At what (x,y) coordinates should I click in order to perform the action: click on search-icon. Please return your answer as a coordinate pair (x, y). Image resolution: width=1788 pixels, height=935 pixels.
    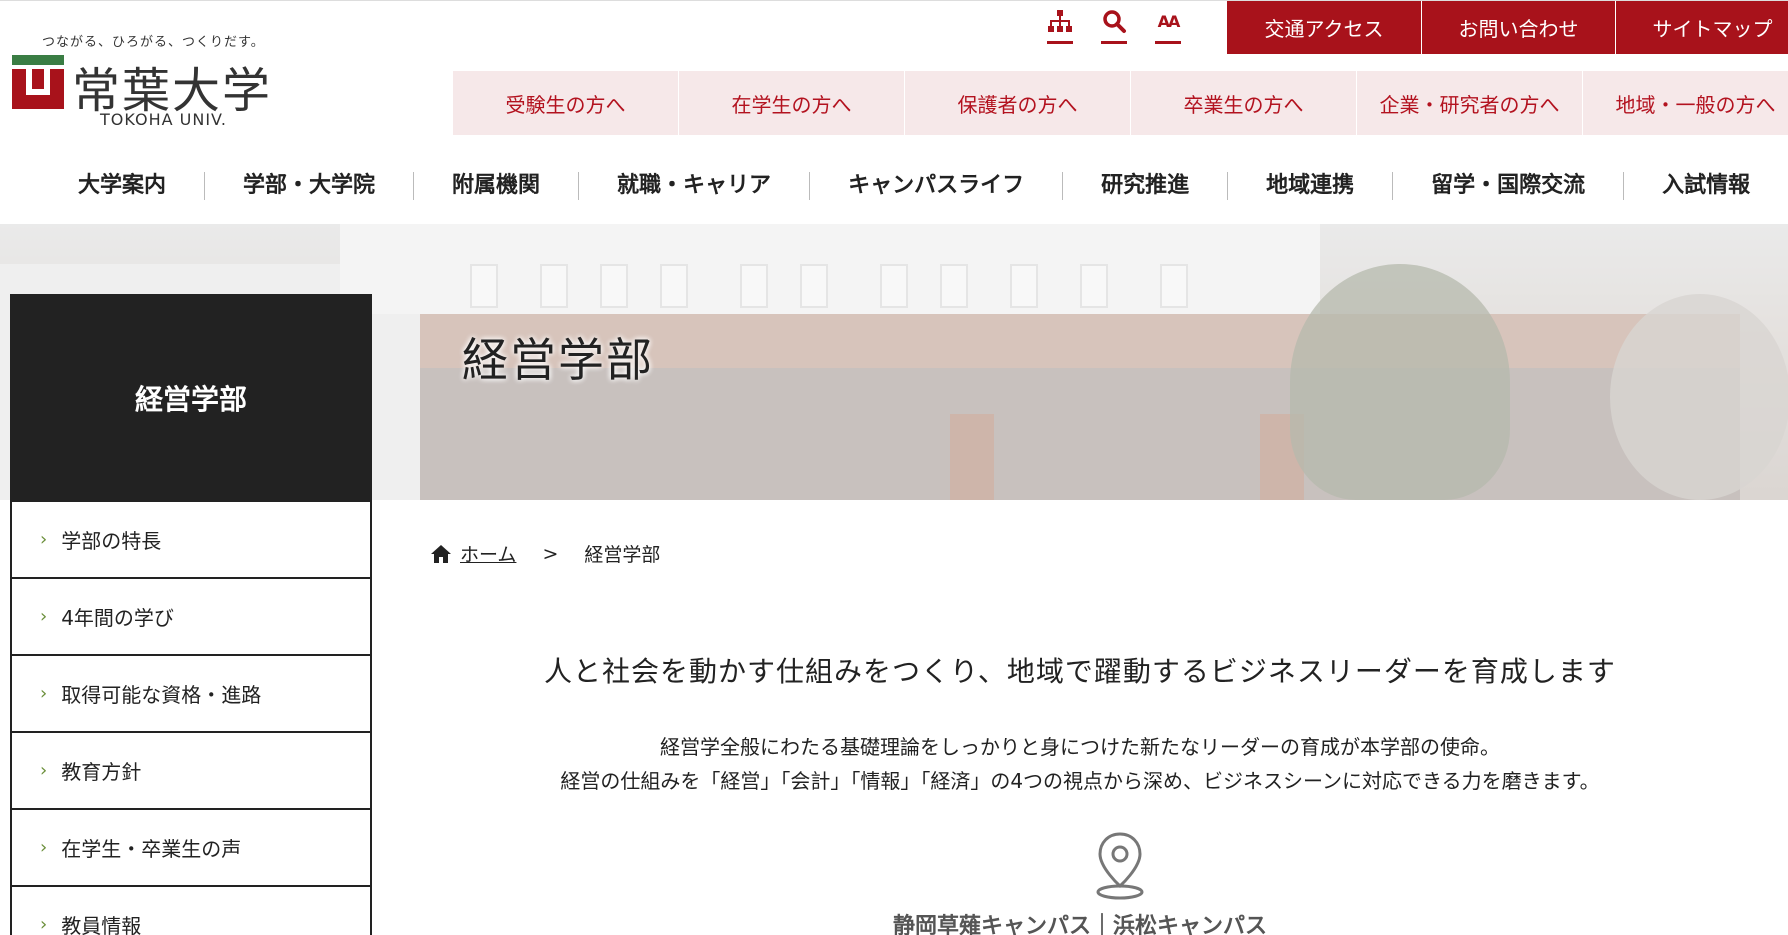
    Looking at the image, I should click on (1114, 29).